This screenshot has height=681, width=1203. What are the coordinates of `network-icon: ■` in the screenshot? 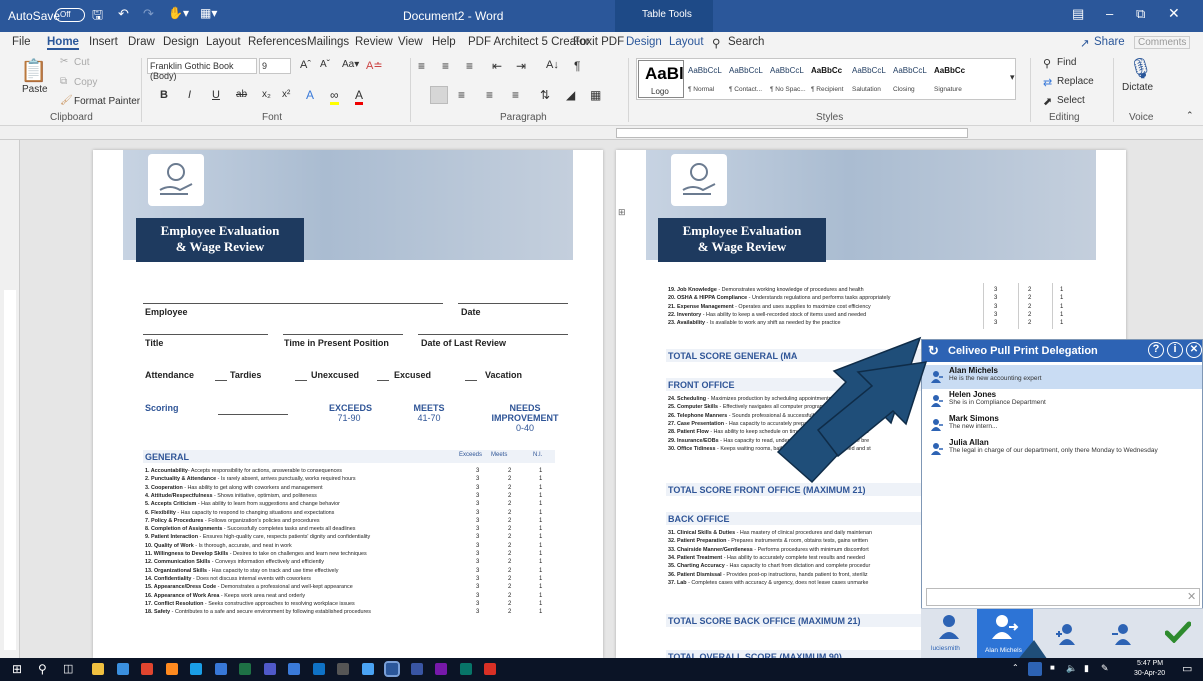 It's located at (1052, 667).